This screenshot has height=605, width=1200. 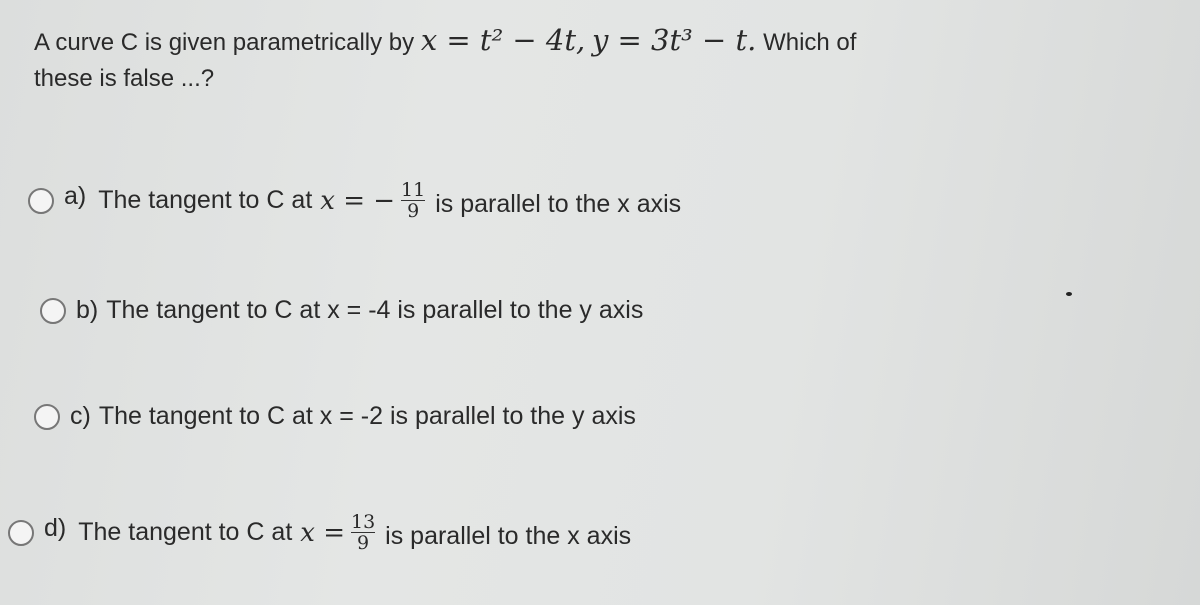 I want to click on option-math: x = −, so click(x=358, y=200).